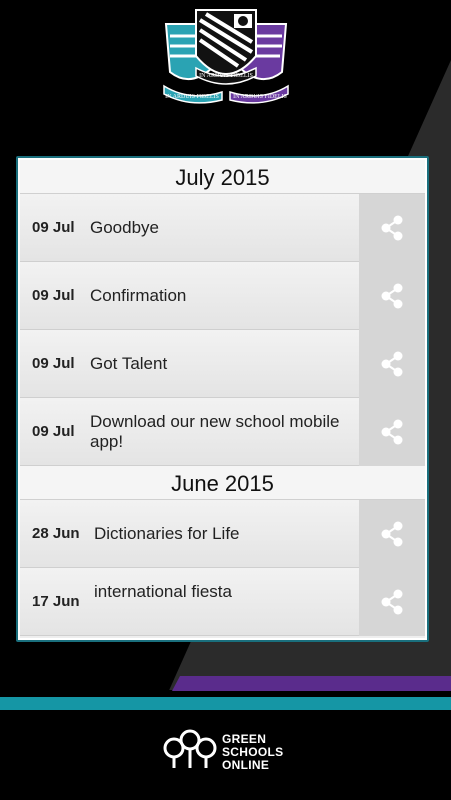  I want to click on list-item: 28 Jun Dictionaries for Life, so click(222, 534).